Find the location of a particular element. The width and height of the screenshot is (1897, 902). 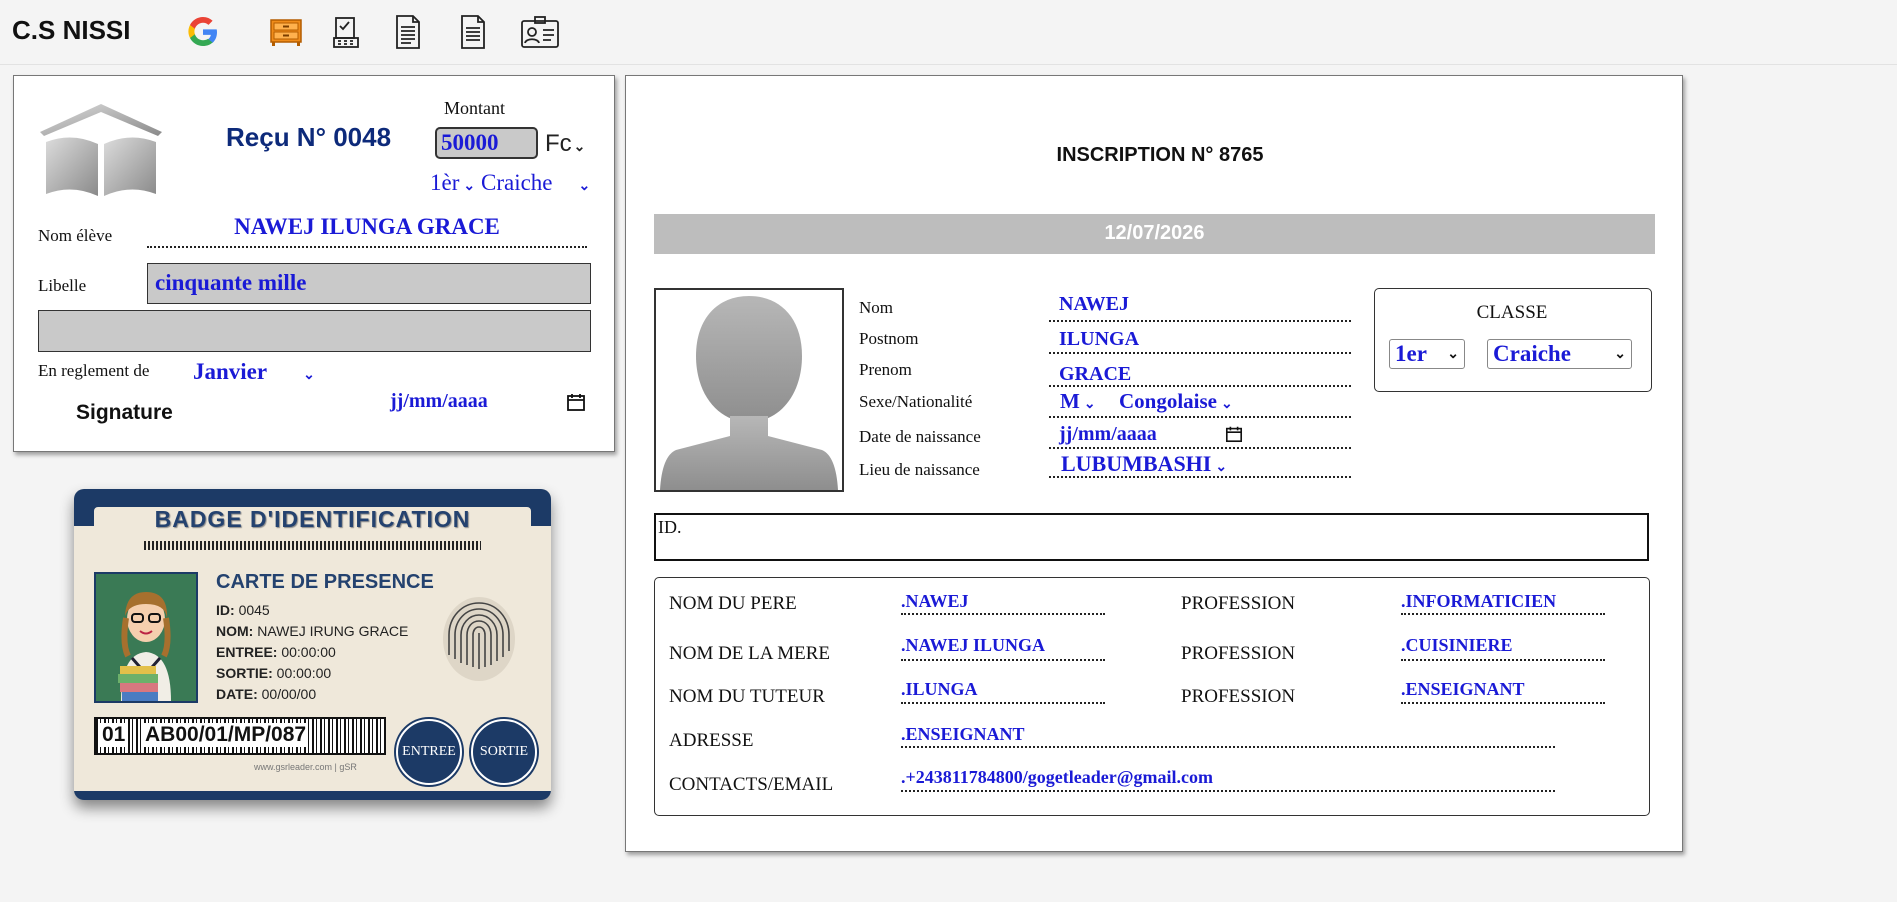

month-select: Janvier ⌄ is located at coordinates (254, 372).